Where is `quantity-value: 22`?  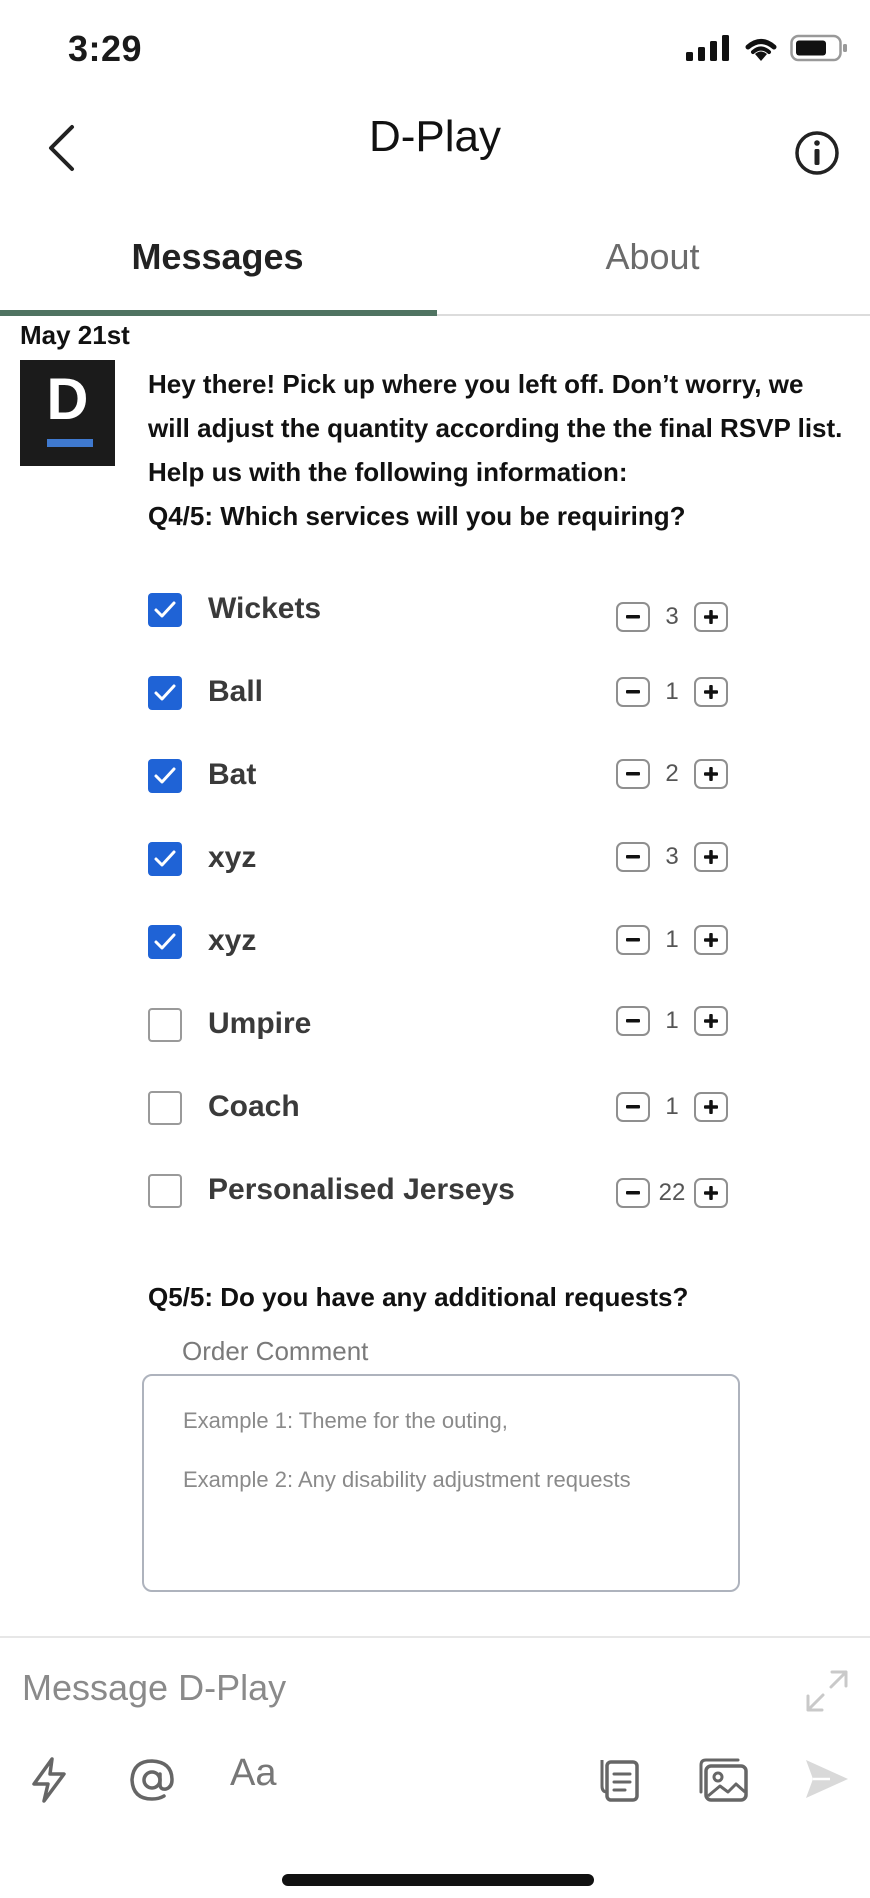 quantity-value: 22 is located at coordinates (672, 1192).